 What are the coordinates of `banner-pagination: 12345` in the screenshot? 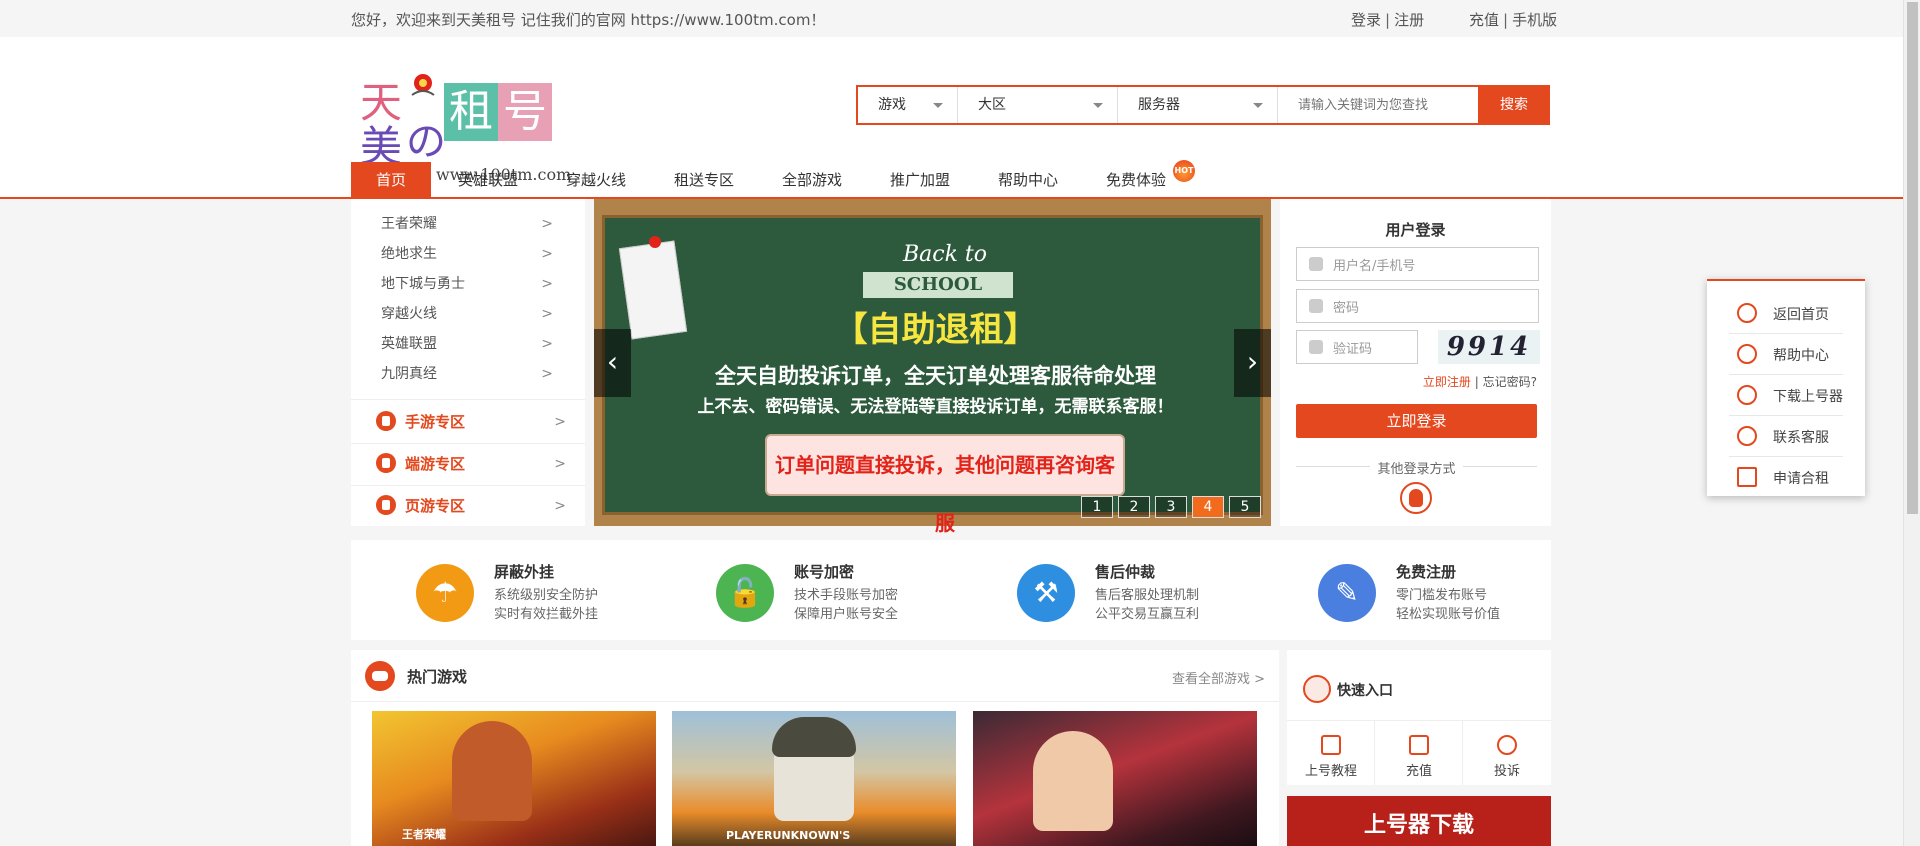 It's located at (1168, 507).